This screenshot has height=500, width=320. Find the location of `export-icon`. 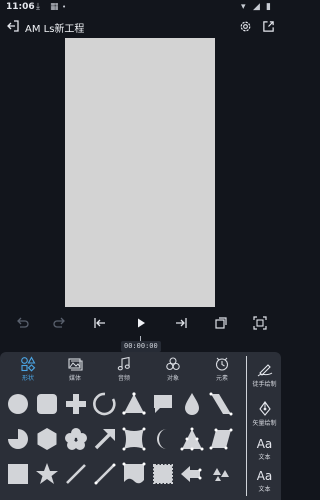

export-icon is located at coordinates (268, 26).